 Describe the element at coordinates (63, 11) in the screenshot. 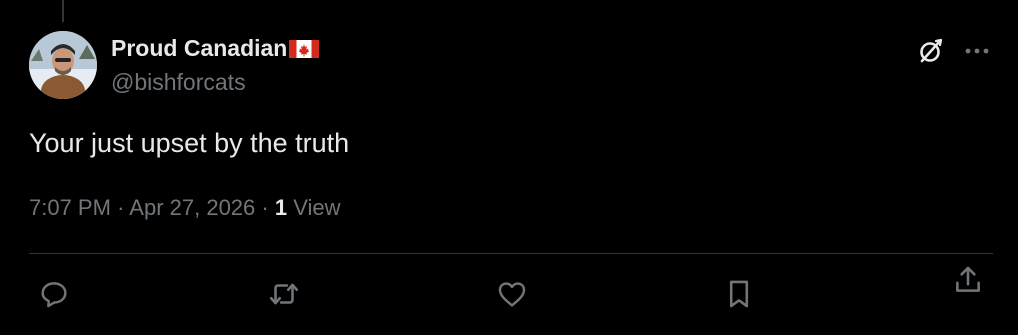

I see `thread-connector-line` at that location.